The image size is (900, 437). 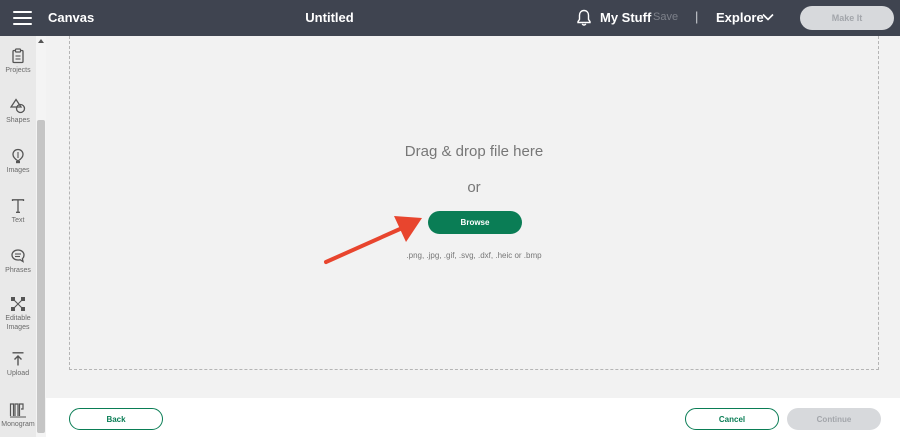 I want to click on my-stuff-link: My Stuff, so click(x=625, y=17).